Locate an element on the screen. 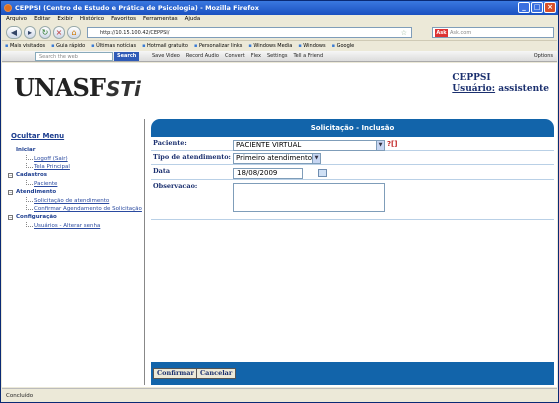 This screenshot has width=559, height=403. status-text: Concluído is located at coordinates (20, 396).